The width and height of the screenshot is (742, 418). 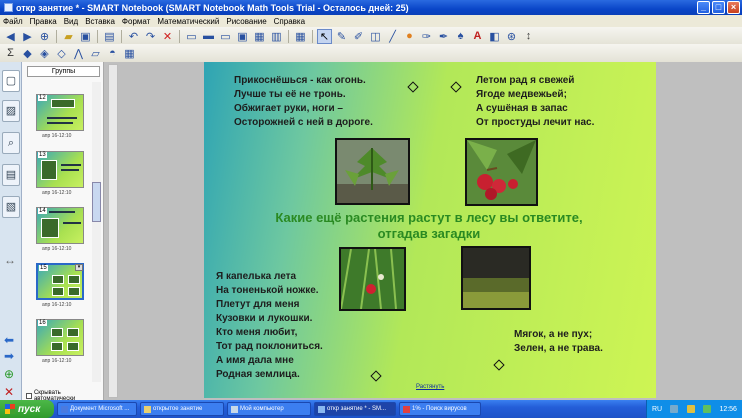 I want to click on redo-icon: ↷, so click(x=150, y=36).